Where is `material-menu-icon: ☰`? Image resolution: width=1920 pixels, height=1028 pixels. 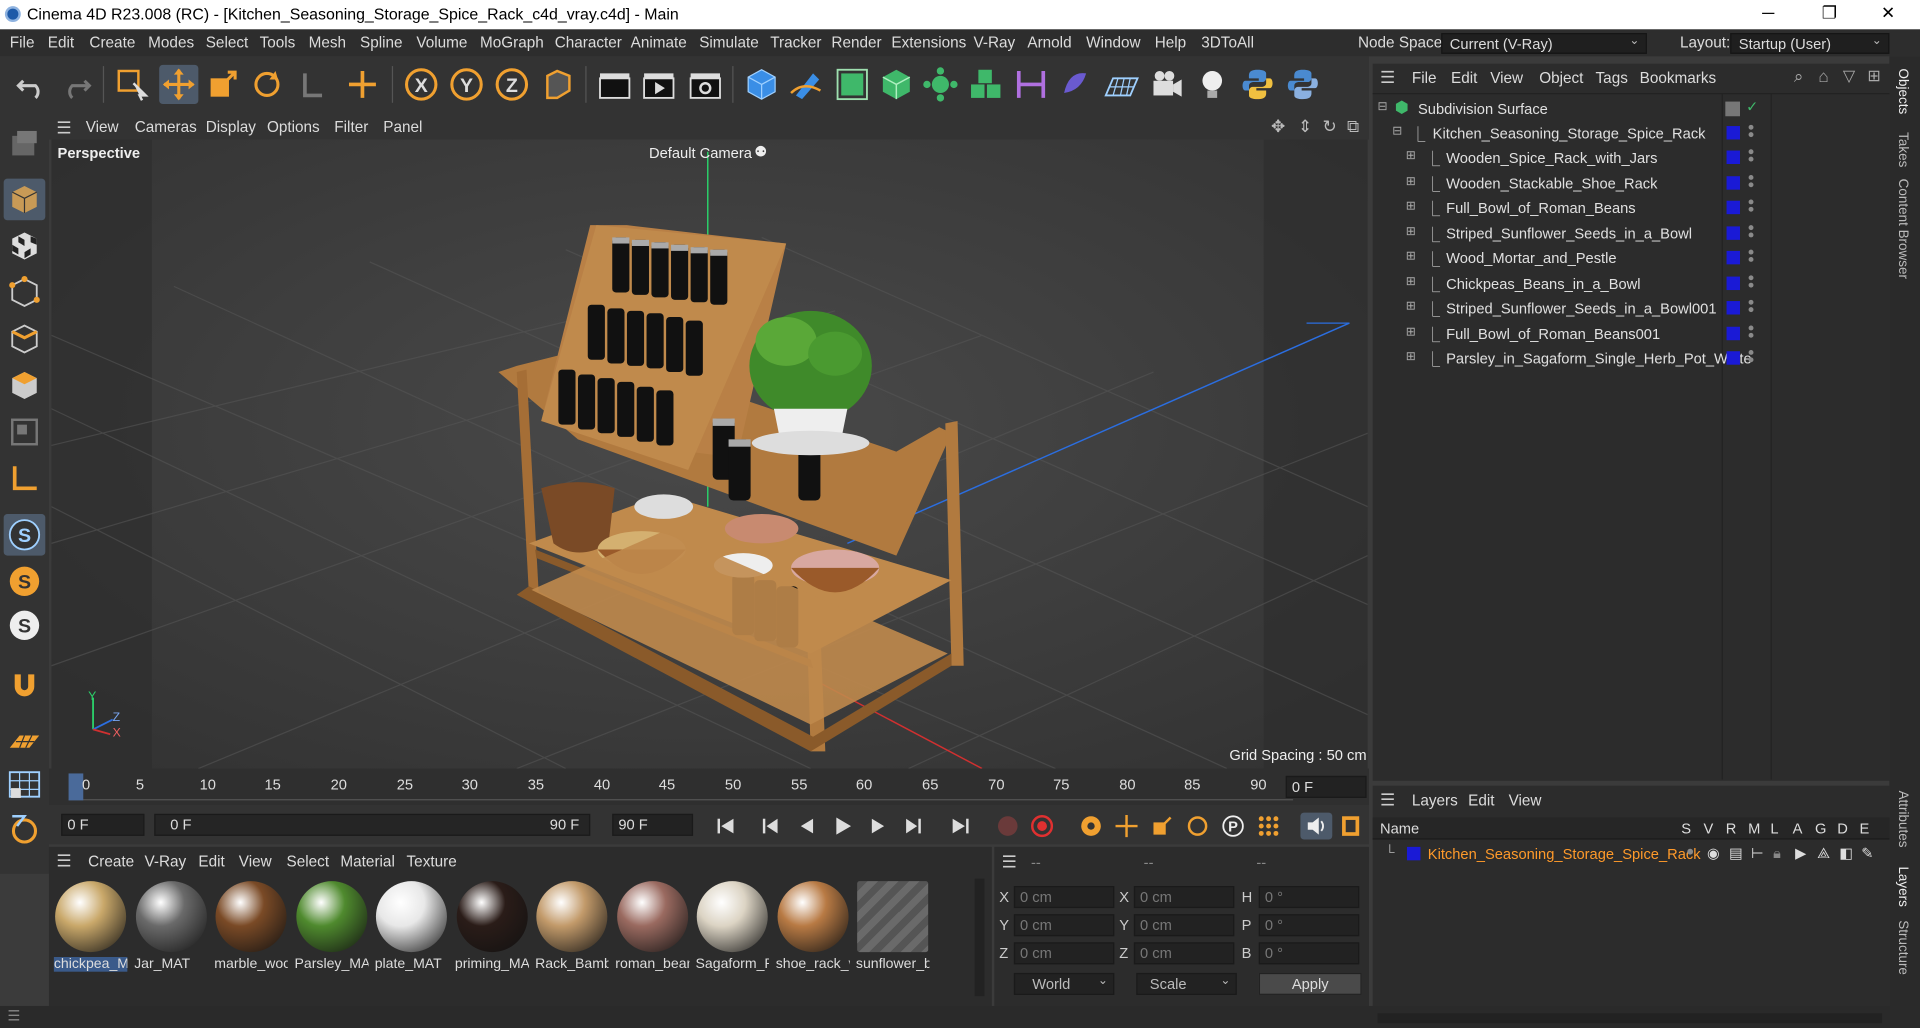 material-menu-icon: ☰ is located at coordinates (63, 861).